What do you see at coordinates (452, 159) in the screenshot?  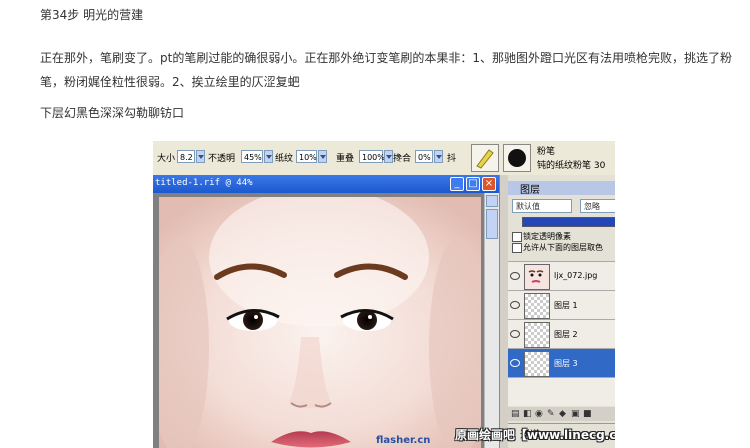 I see `jitter-label: 抖` at bounding box center [452, 159].